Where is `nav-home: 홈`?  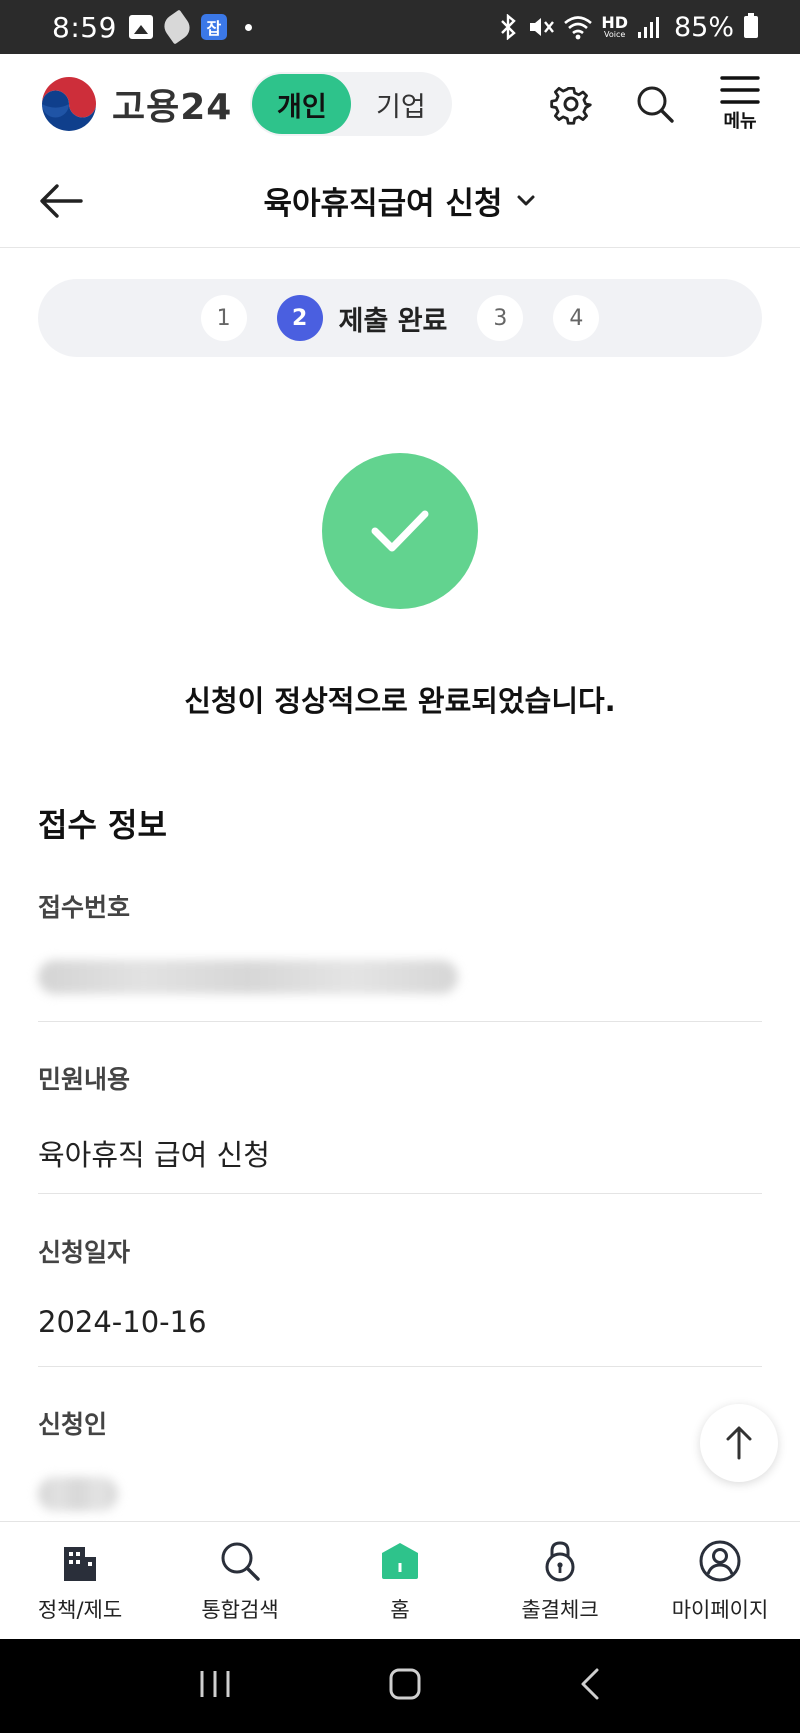
nav-home: 홈 is located at coordinates (400, 1580).